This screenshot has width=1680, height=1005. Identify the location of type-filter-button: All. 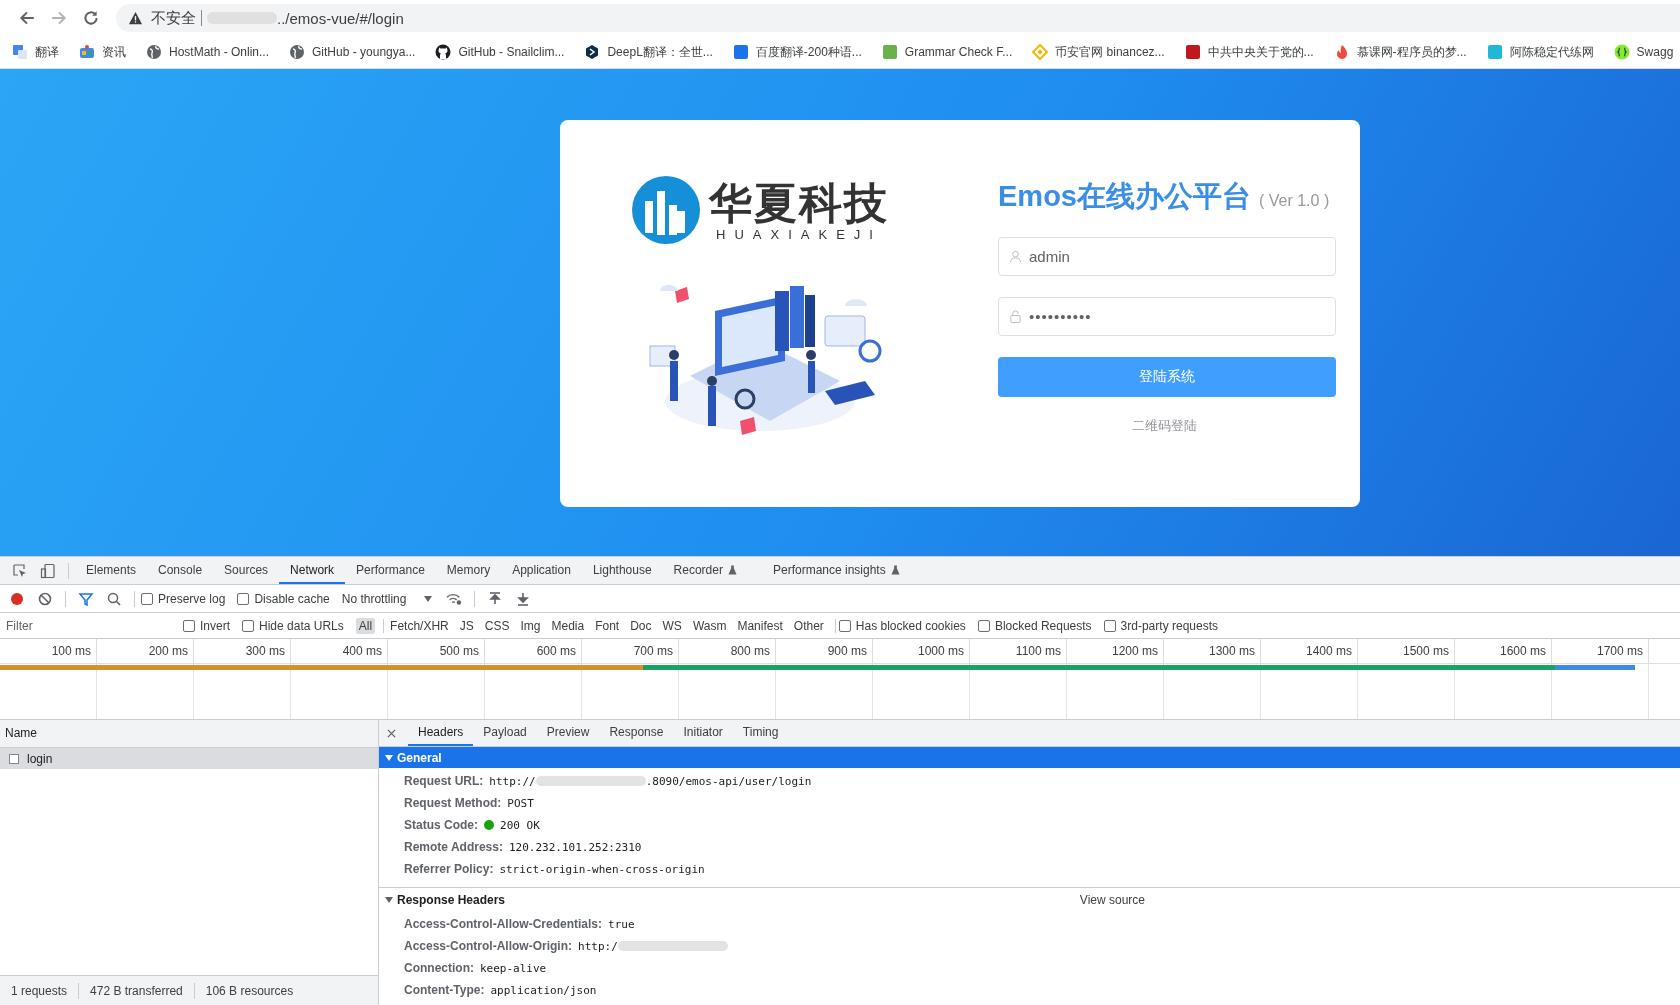
(365, 625).